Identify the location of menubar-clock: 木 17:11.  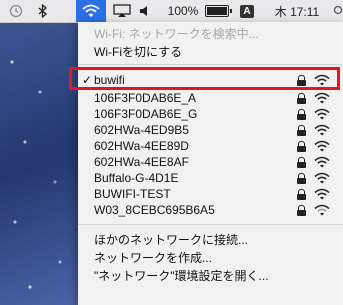
(297, 11).